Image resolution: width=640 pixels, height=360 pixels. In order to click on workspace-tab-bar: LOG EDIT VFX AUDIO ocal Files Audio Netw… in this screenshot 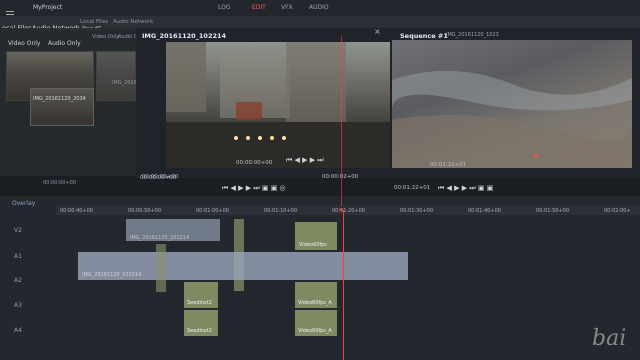, I will do `click(320, 18)`.